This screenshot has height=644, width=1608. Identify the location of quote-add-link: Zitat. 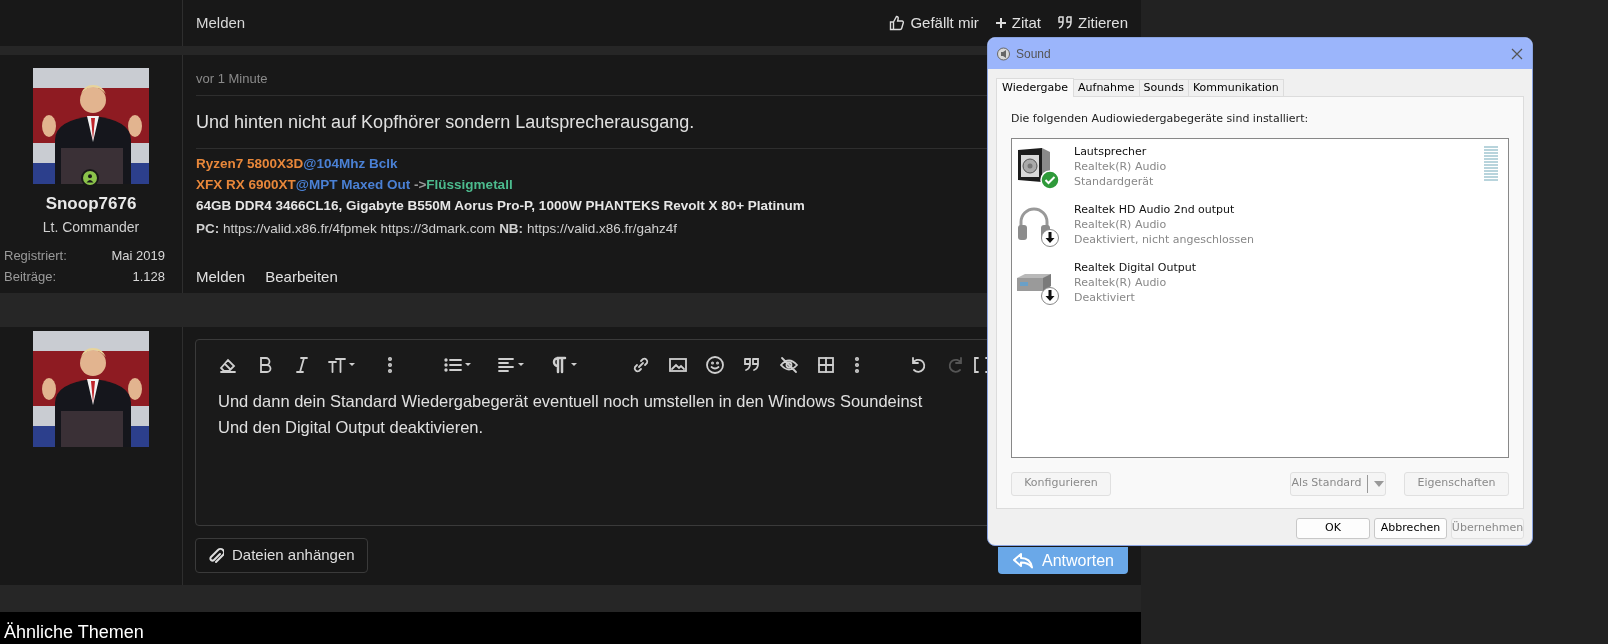
(1017, 23).